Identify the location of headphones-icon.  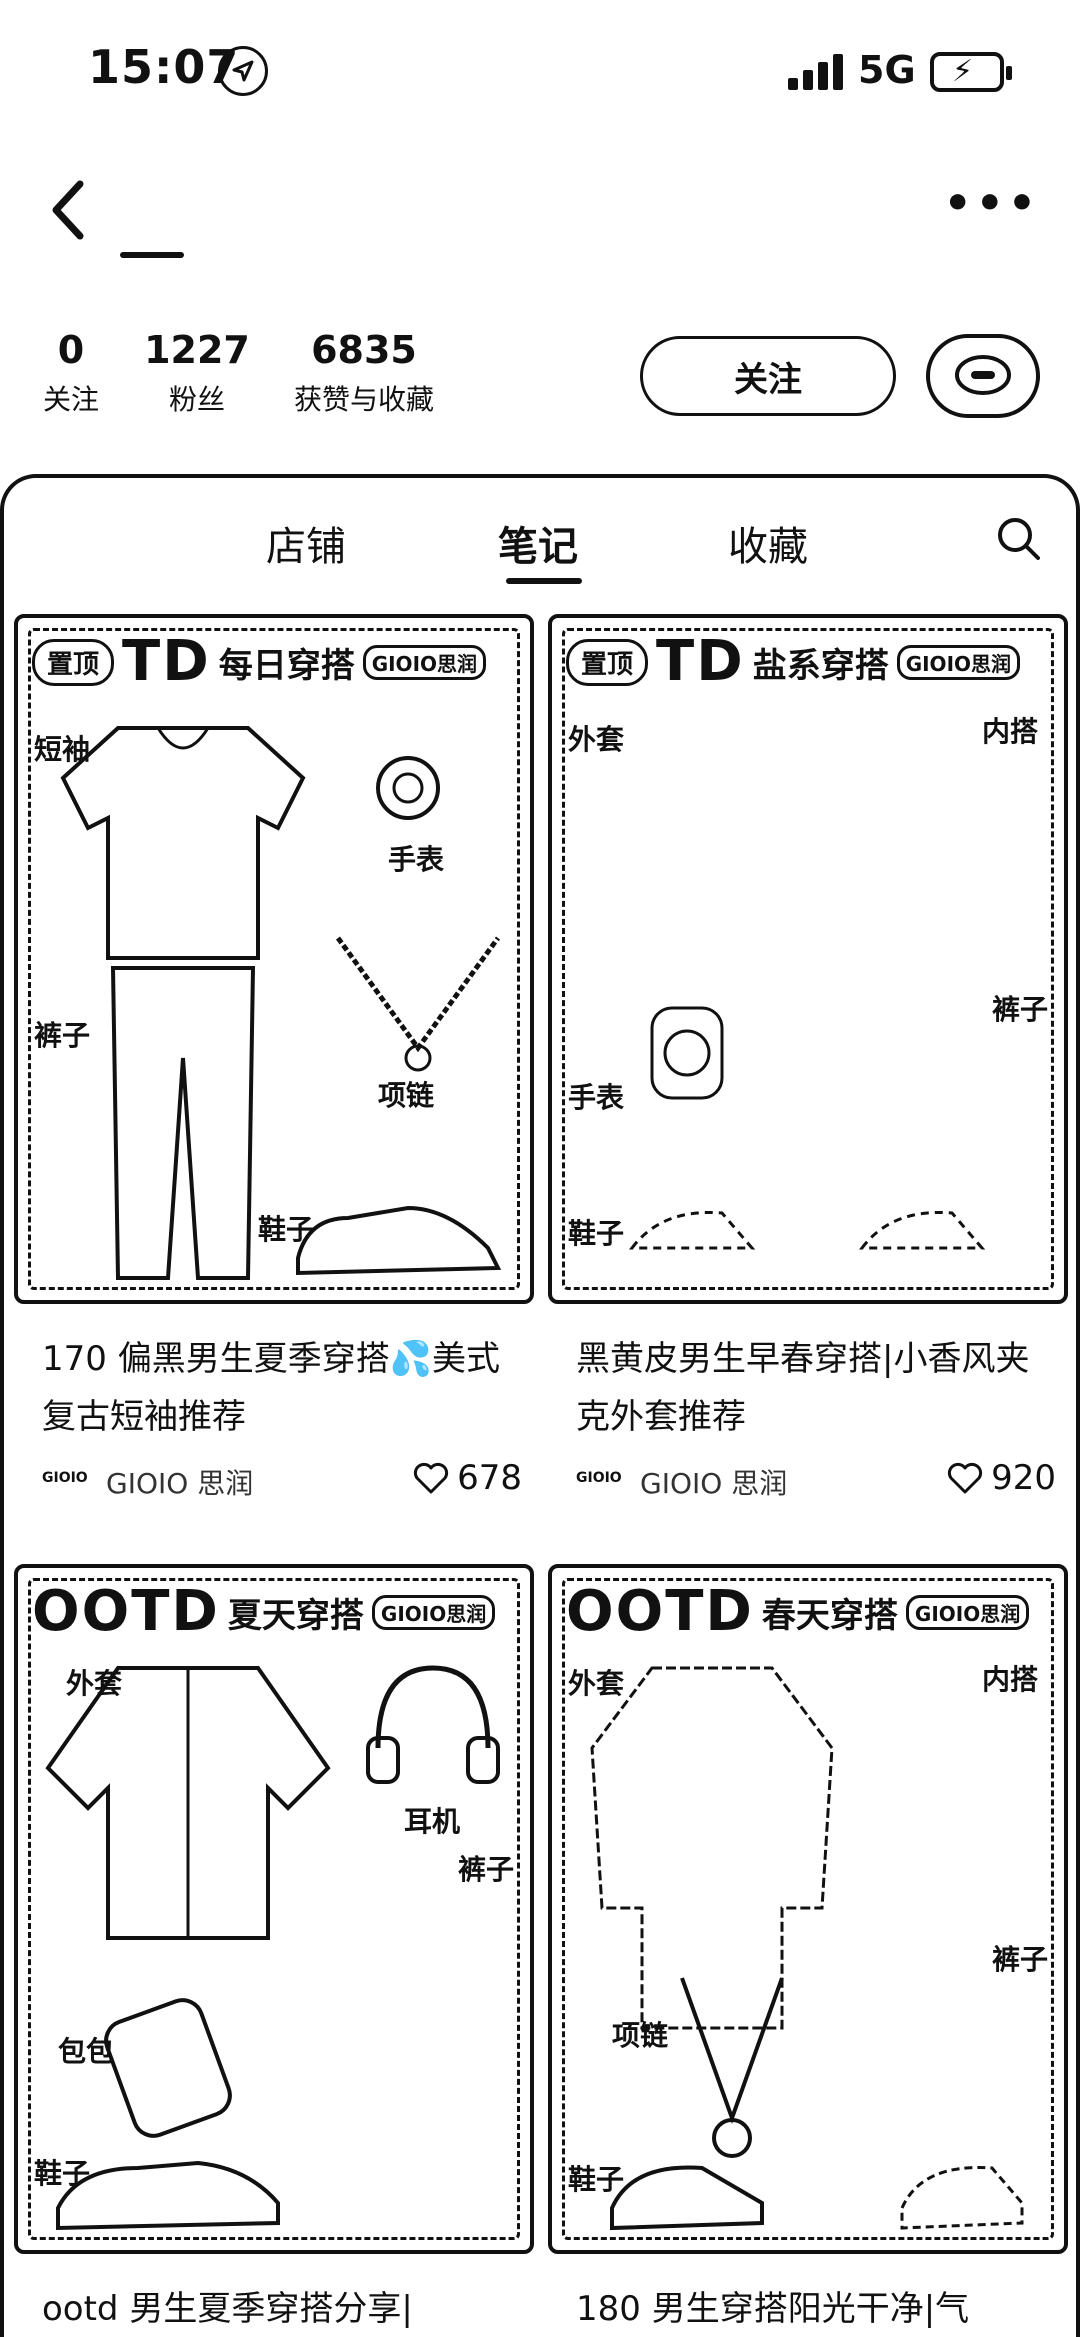
(433, 1724).